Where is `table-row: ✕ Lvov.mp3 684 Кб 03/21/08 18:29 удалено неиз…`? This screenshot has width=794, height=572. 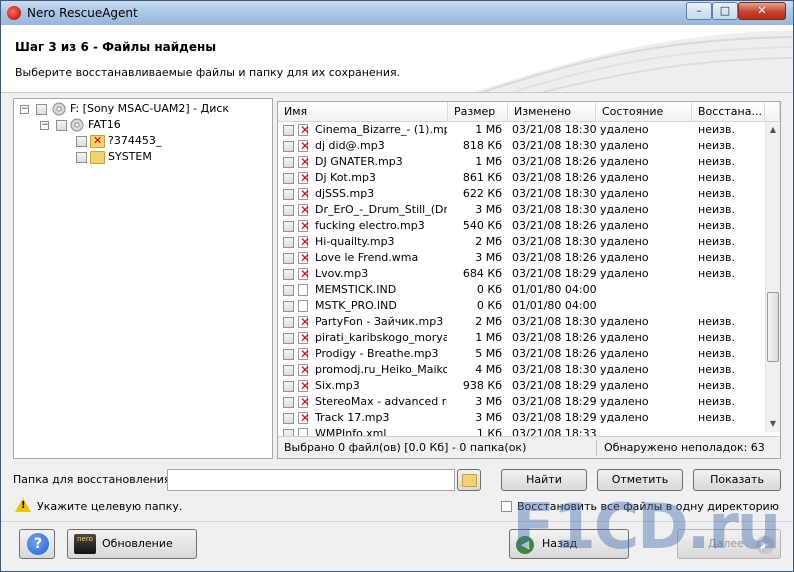
table-row: ✕ Lvov.mp3 684 Кб 03/21/08 18:29 удалено неиз… is located at coordinates (521, 274).